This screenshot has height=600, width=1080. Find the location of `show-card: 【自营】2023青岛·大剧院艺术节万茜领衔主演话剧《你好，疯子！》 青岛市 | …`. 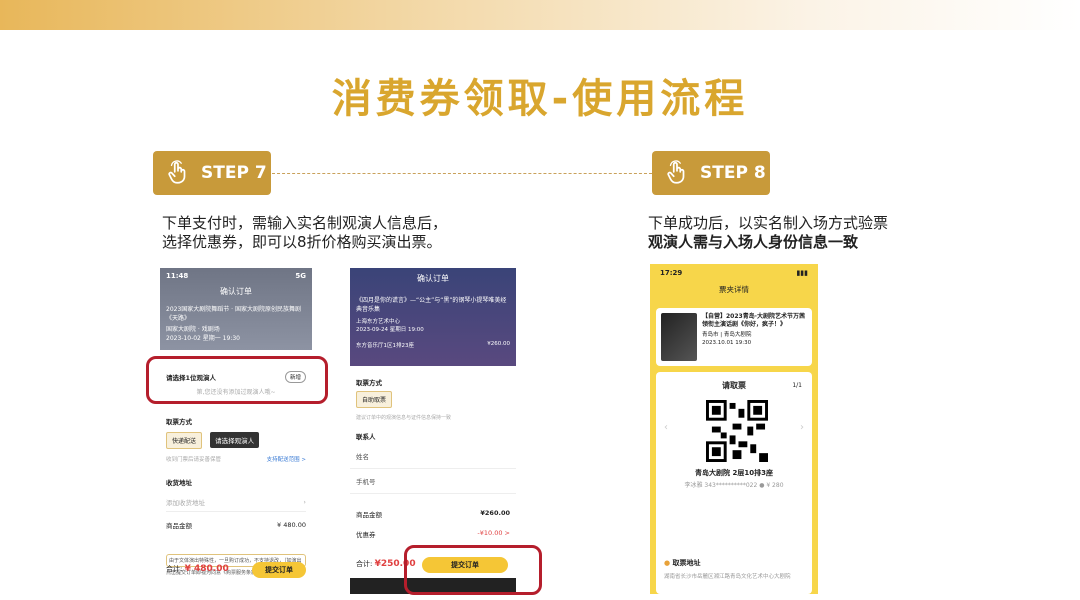

show-card: 【自营】2023青岛·大剧院艺术节万茜领衔主演话剧《你好，疯子！》 青岛市 | … is located at coordinates (734, 337).